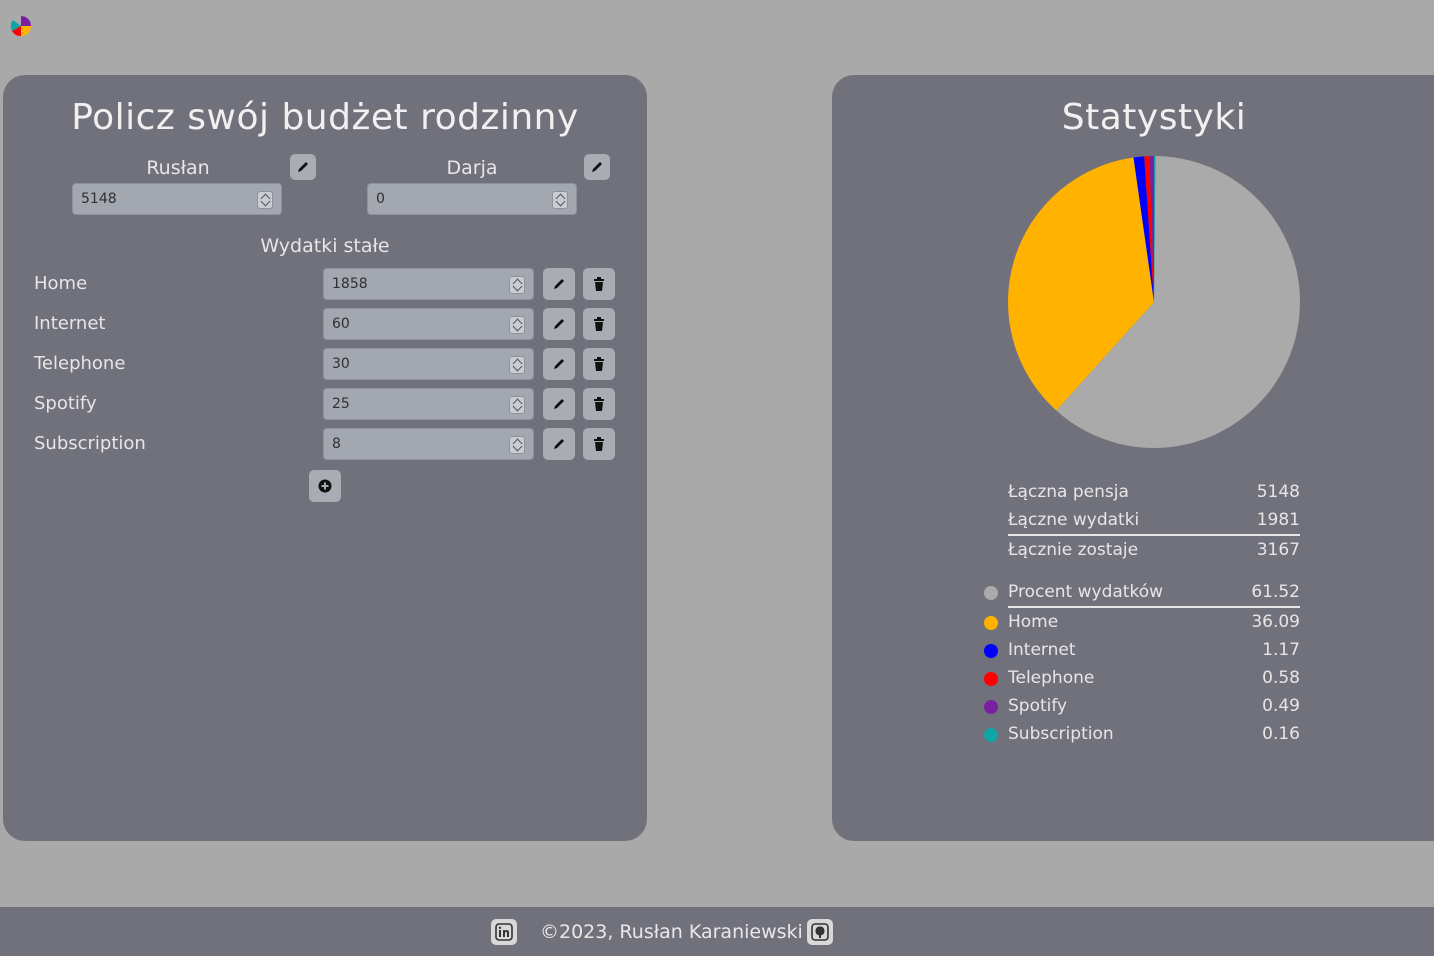  Describe the element at coordinates (1142, 650) in the screenshot. I see `legend-row: Internet 1.17` at that location.